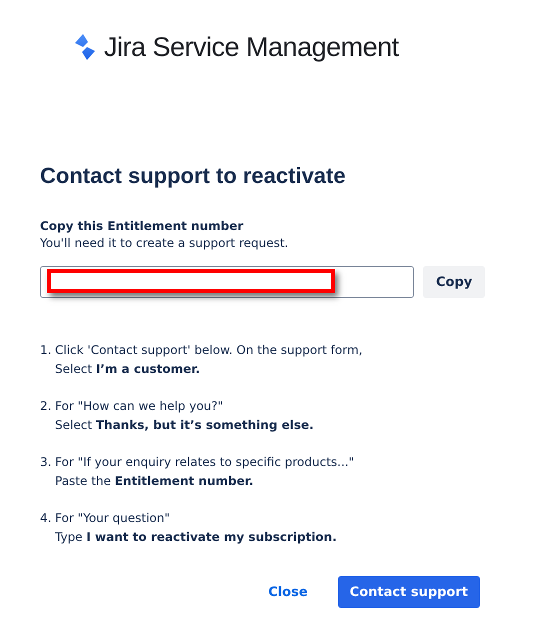  What do you see at coordinates (113, 518) in the screenshot?
I see `step-text: For "Your question"` at bounding box center [113, 518].